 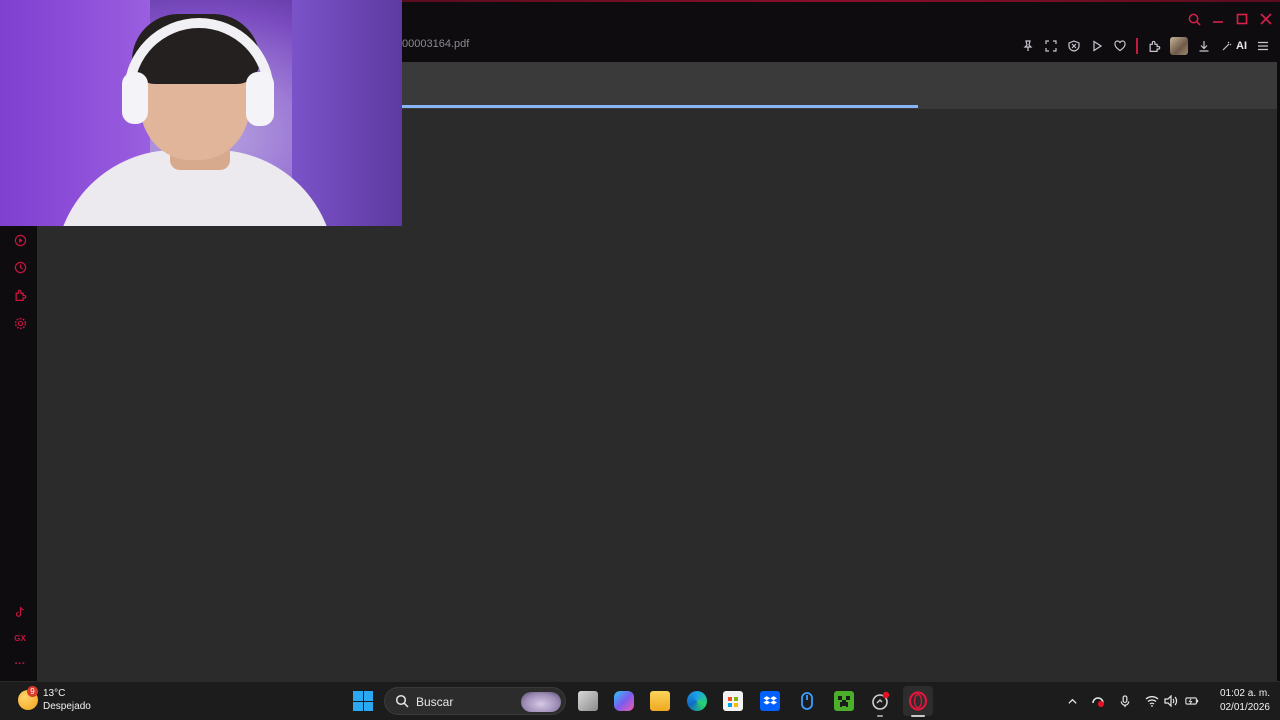 I want to click on edge-icon, so click(x=697, y=701).